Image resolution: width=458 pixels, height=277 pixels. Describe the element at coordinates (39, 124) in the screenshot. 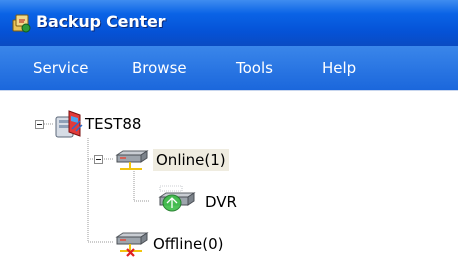

I see `tree-expander-test88` at that location.